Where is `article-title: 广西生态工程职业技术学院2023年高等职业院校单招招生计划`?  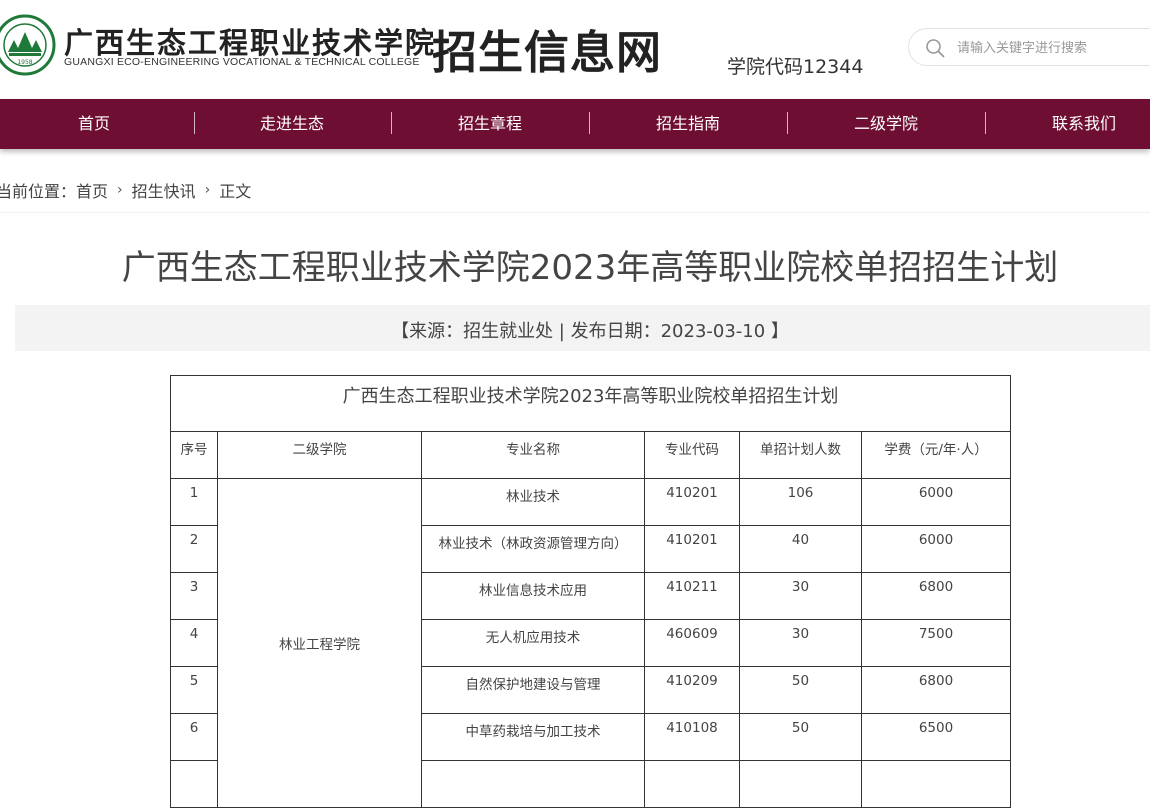 article-title: 广西生态工程职业技术学院2023年高等职业院校单招招生计划 is located at coordinates (590, 268).